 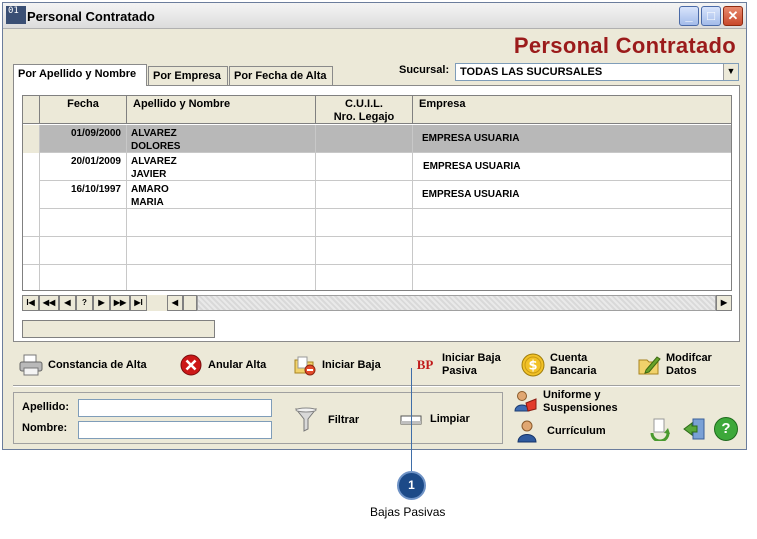 I want to click on scroll-thumb, so click(x=190, y=303).